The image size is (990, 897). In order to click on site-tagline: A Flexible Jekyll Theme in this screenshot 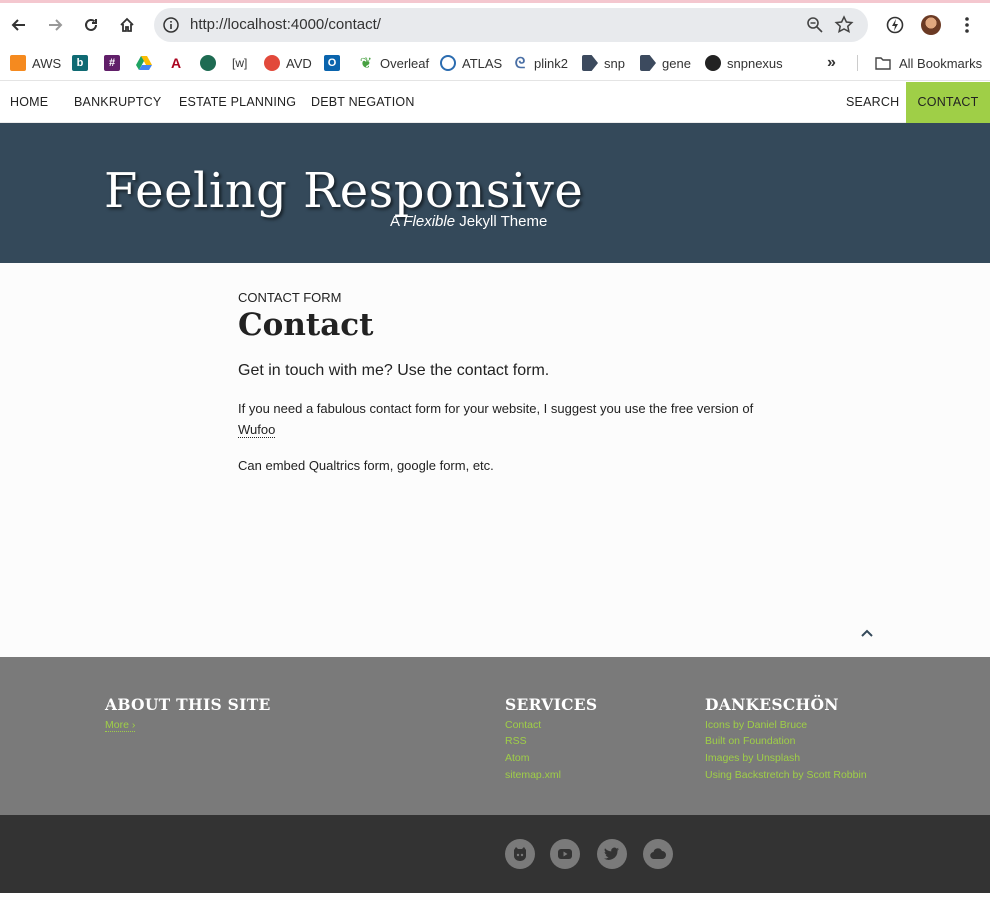, I will do `click(468, 221)`.